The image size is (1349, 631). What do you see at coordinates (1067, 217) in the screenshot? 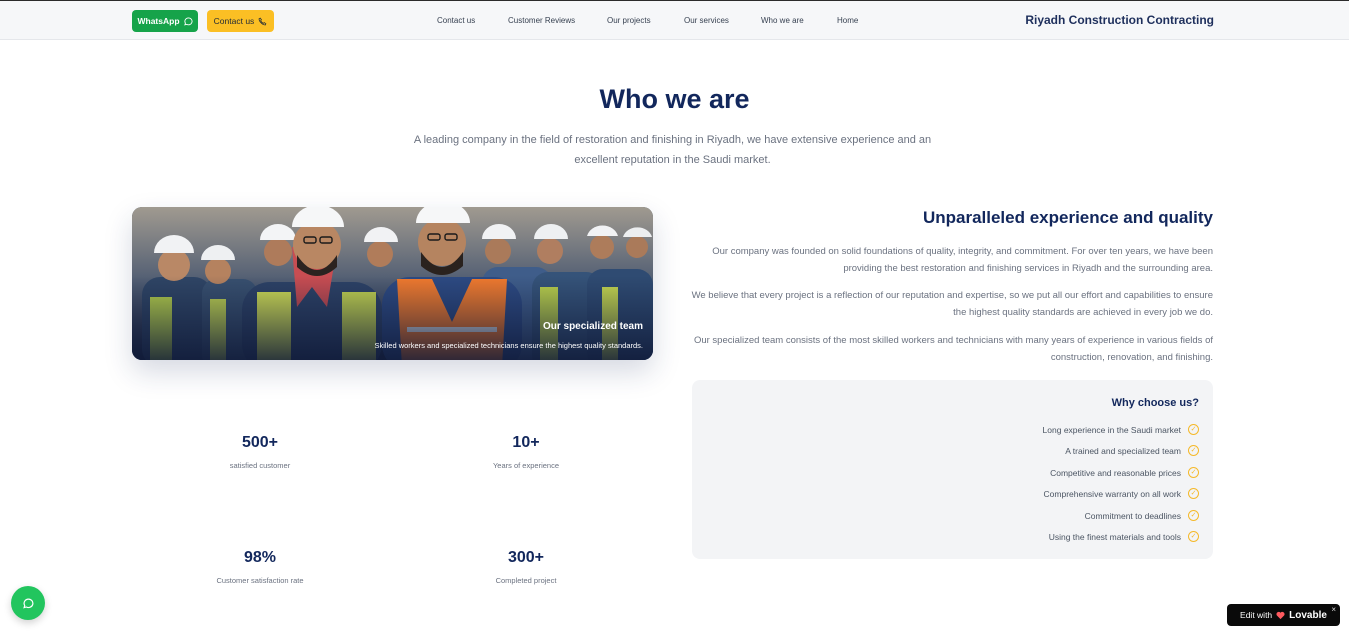
I see `about-heading: Unparalleled experience and quality` at bounding box center [1067, 217].